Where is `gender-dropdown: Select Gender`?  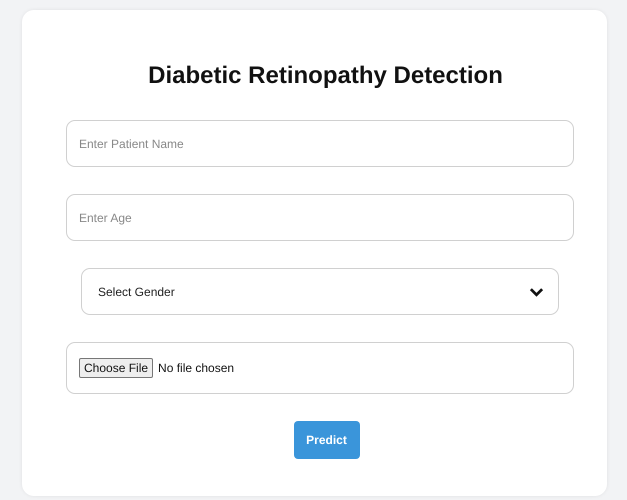 gender-dropdown: Select Gender is located at coordinates (320, 291).